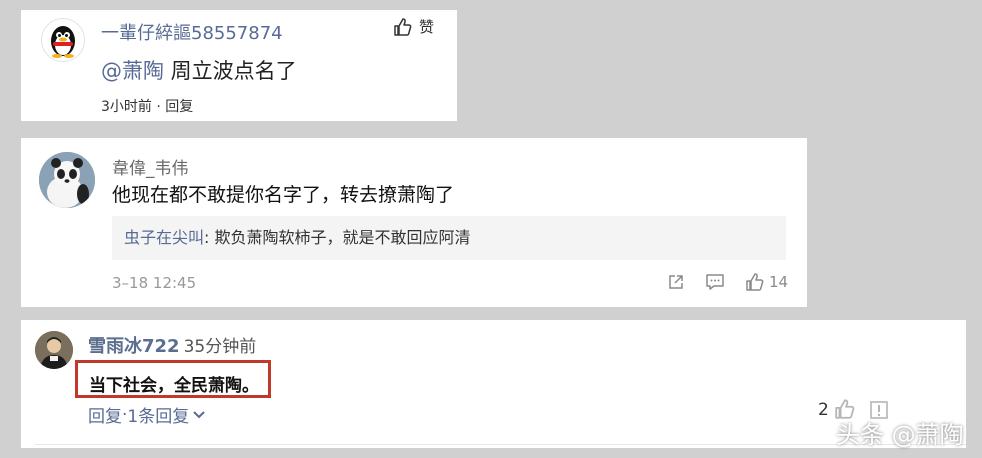 The height and width of the screenshot is (458, 982). I want to click on divider, so click(500, 444).